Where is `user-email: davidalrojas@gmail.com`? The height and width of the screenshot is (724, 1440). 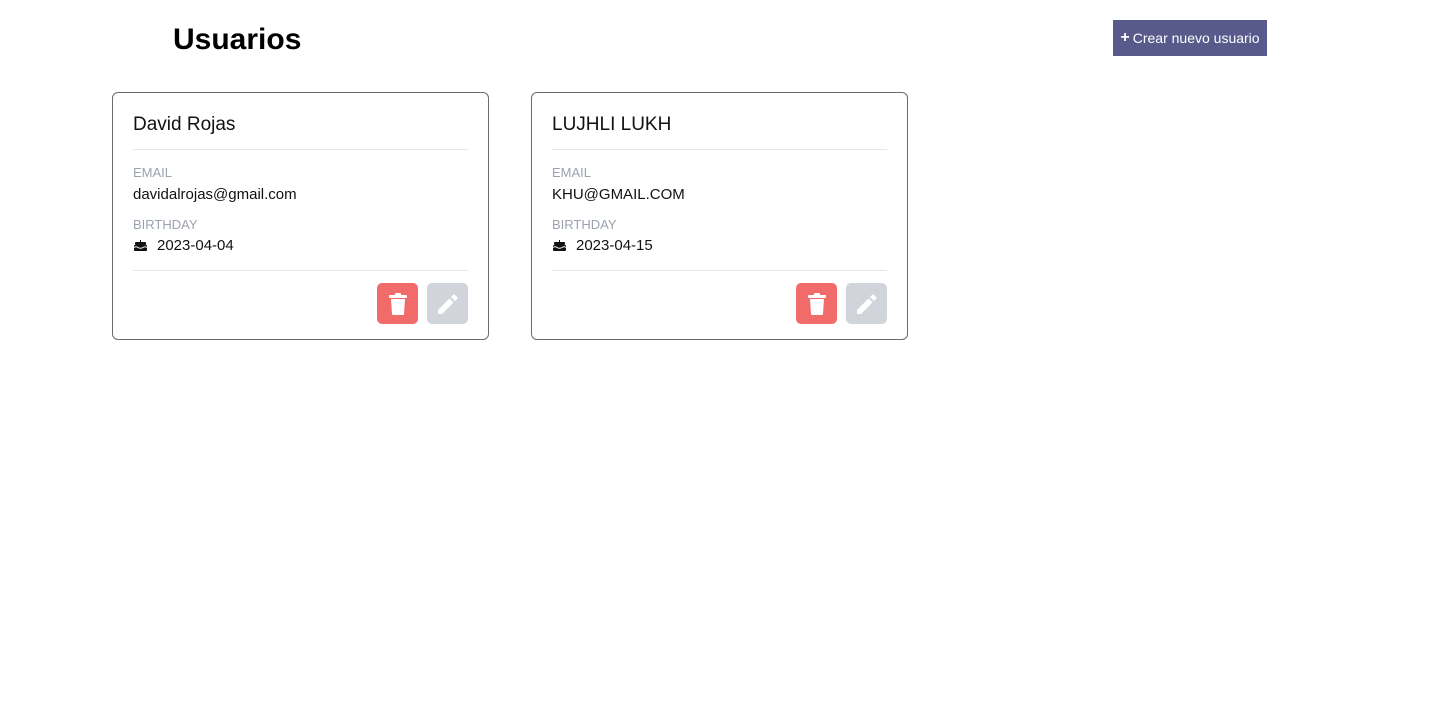 user-email: davidalrojas@gmail.com is located at coordinates (215, 194).